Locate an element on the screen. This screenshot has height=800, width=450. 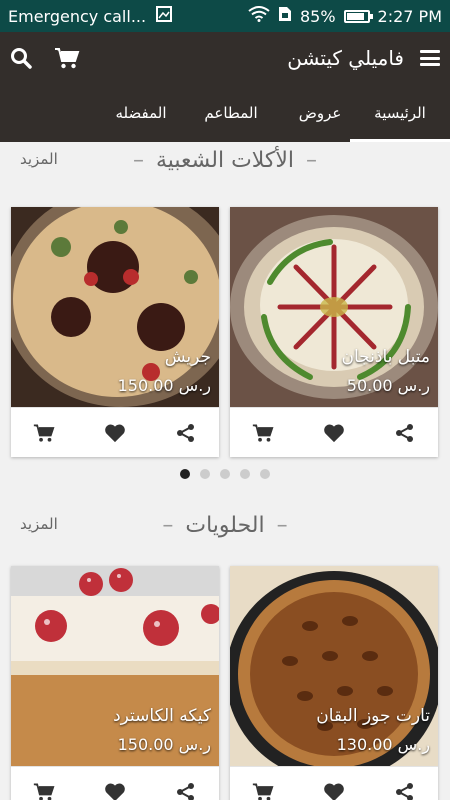
battery-percent: 85% is located at coordinates (317, 16).